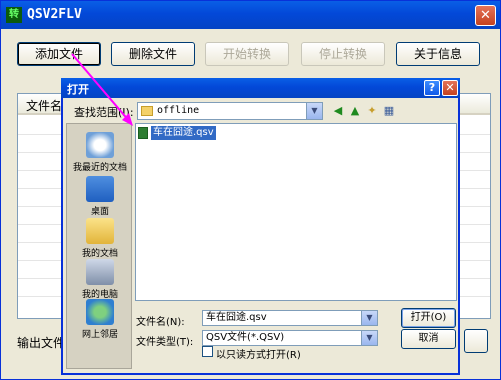 The height and width of the screenshot is (380, 501). What do you see at coordinates (54, 14) in the screenshot?
I see `window-title: QSV2FLV` at bounding box center [54, 14].